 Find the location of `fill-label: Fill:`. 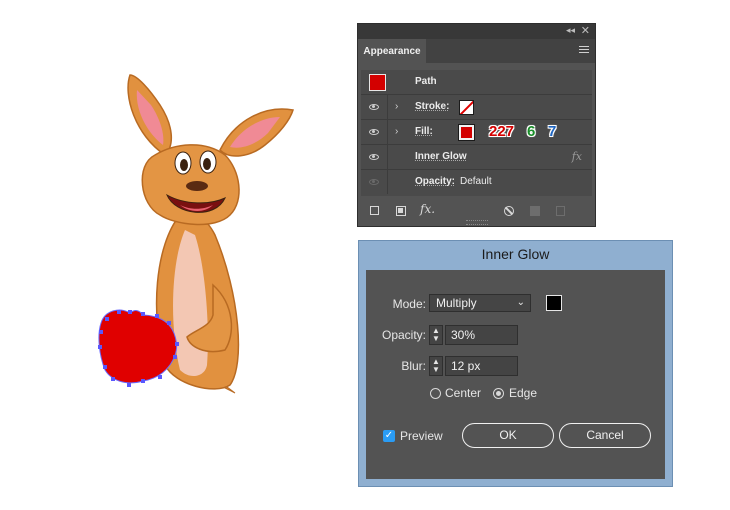

fill-label: Fill: is located at coordinates (424, 131).